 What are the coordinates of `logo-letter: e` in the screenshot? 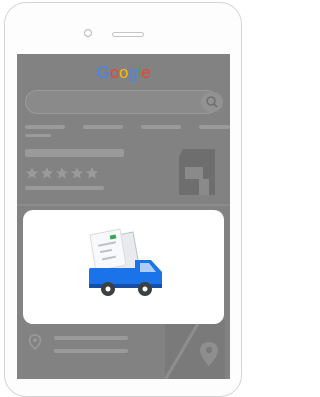 It's located at (146, 72).